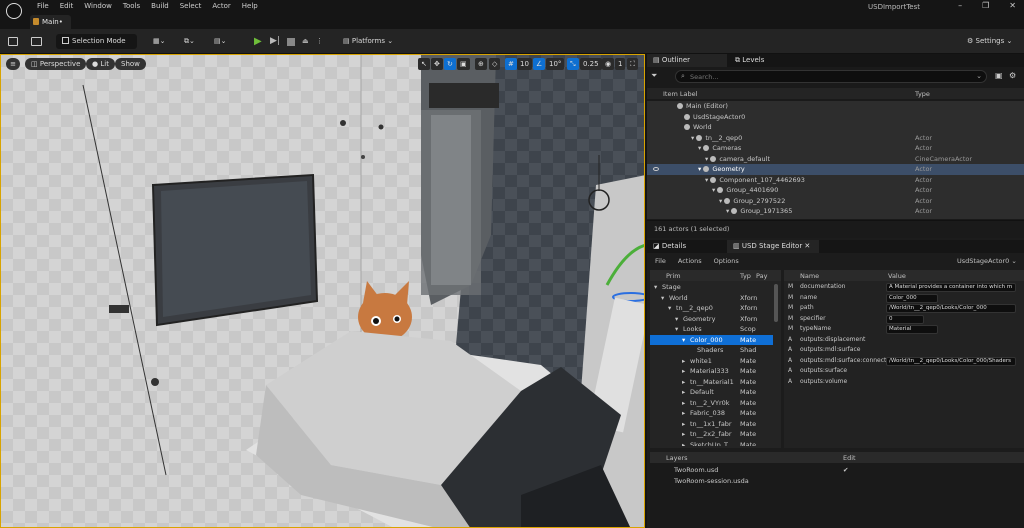 Image resolution: width=1024 pixels, height=528 pixels. What do you see at coordinates (711, 361) in the screenshot?
I see `prim-row: ▸ white1 Mate` at bounding box center [711, 361].